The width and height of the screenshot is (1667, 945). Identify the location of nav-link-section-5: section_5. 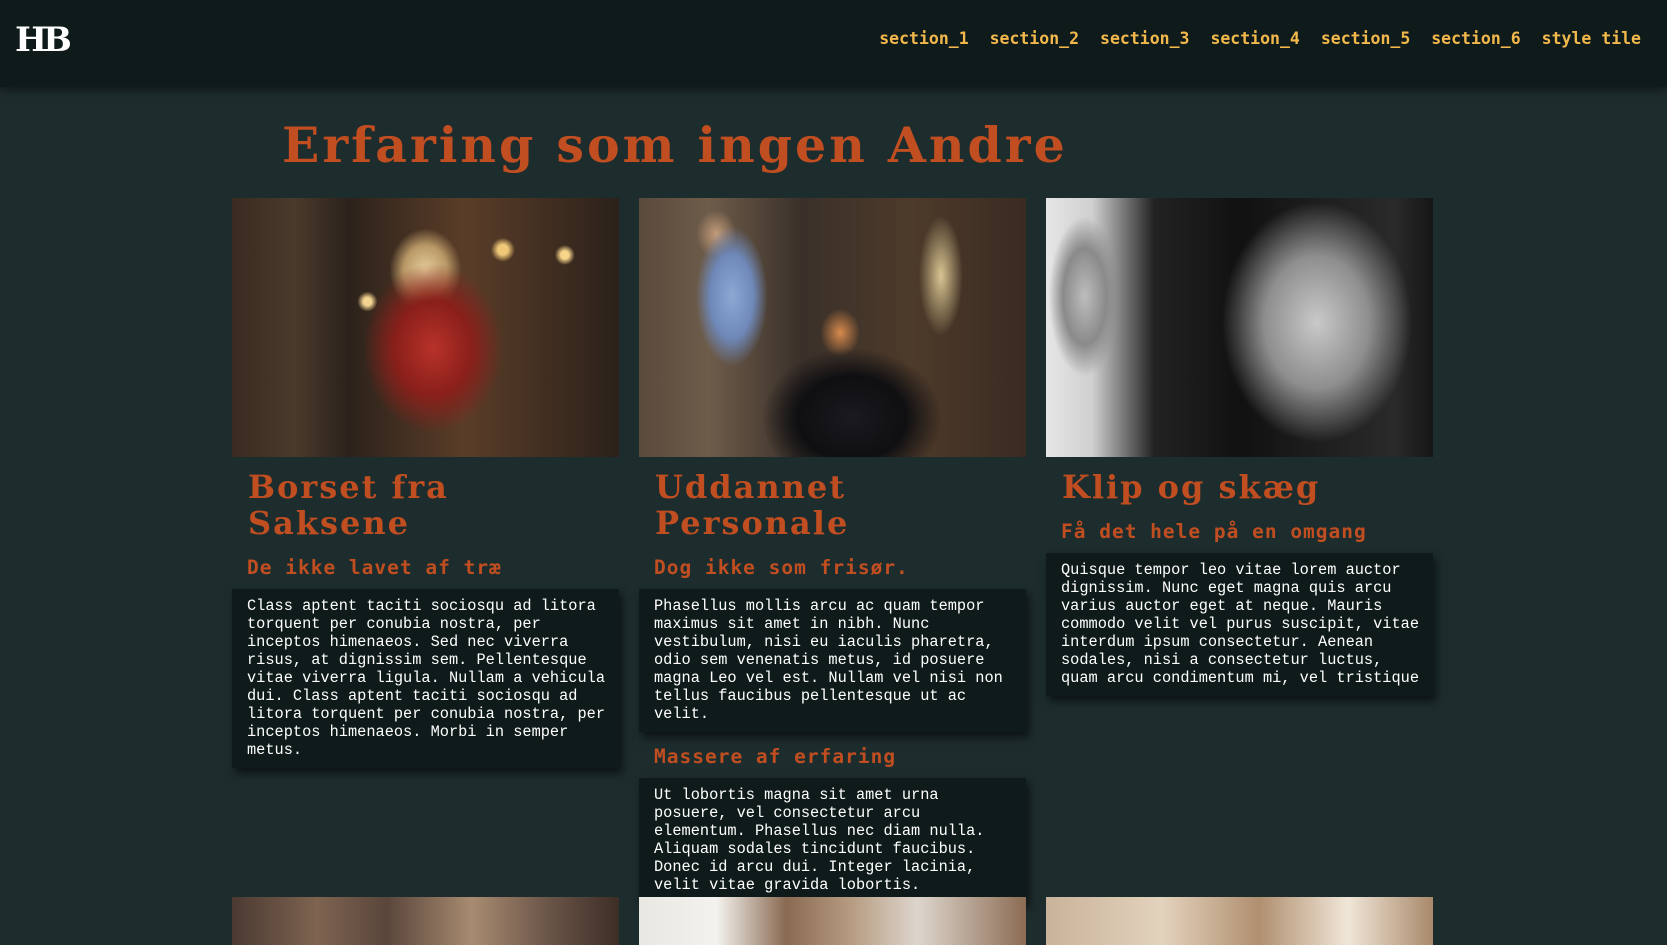
(1365, 39).